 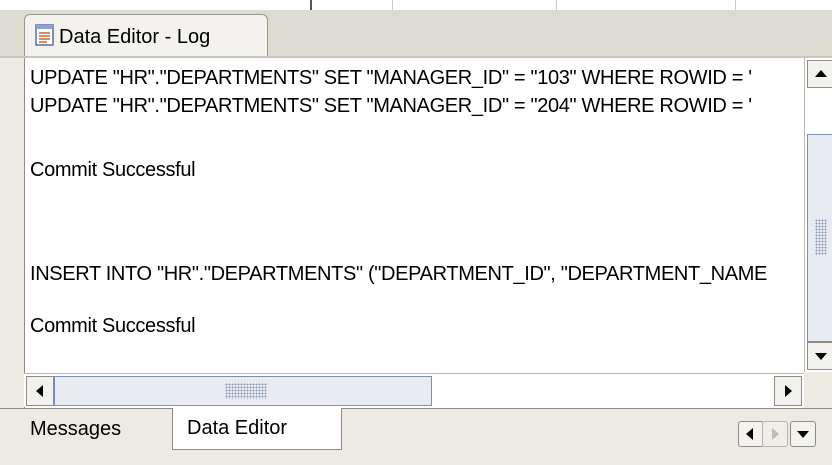 I want to click on arrow-right-icon, so click(x=788, y=391).